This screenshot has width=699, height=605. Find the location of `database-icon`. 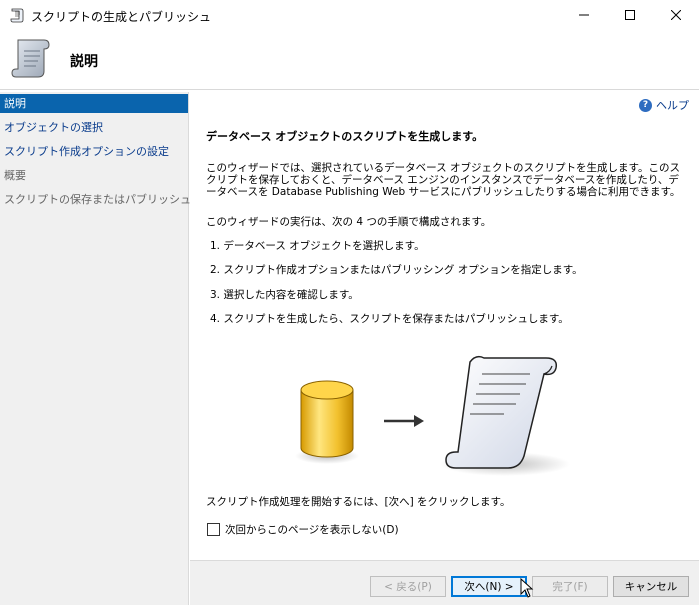

database-icon is located at coordinates (327, 422).